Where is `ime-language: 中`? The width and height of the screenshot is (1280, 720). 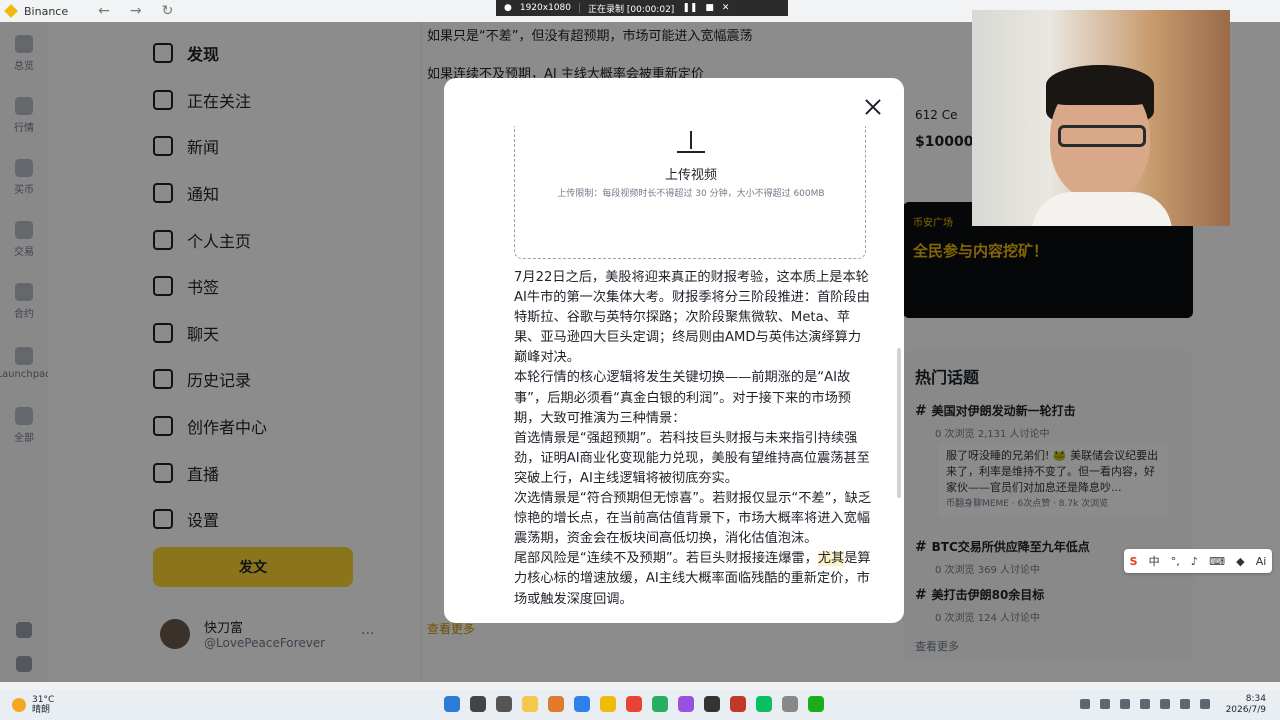
ime-language: 中 is located at coordinates (1154, 561).